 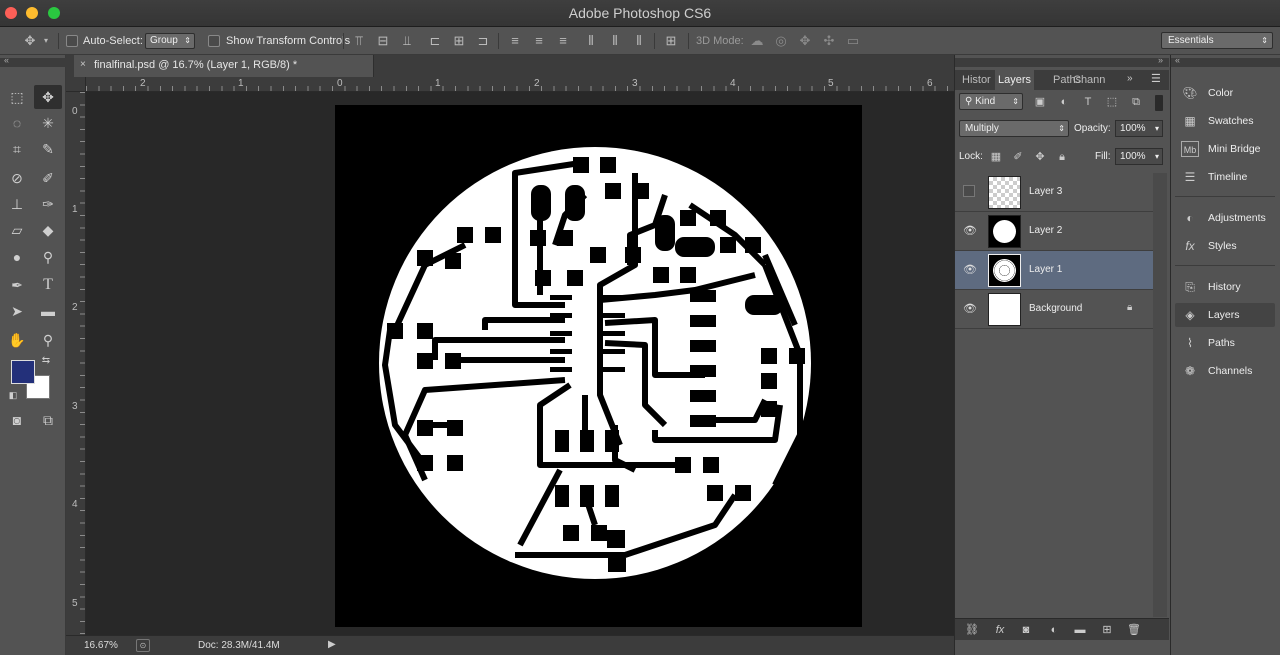 What do you see at coordinates (1225, 287) in the screenshot?
I see `dock-item-history: ⎘ History` at bounding box center [1225, 287].